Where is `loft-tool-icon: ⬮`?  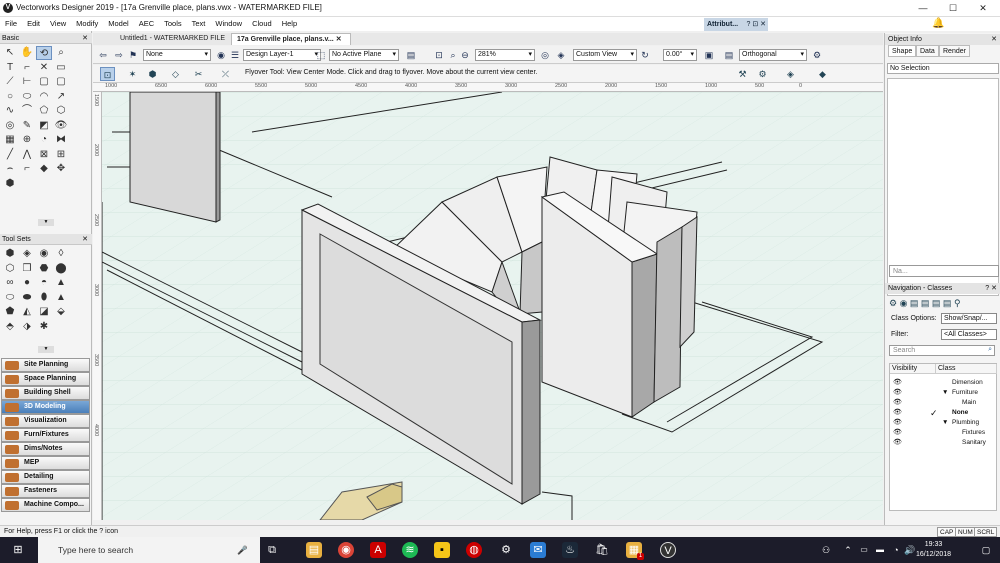 loft-tool-icon: ⬮ is located at coordinates (44, 298).